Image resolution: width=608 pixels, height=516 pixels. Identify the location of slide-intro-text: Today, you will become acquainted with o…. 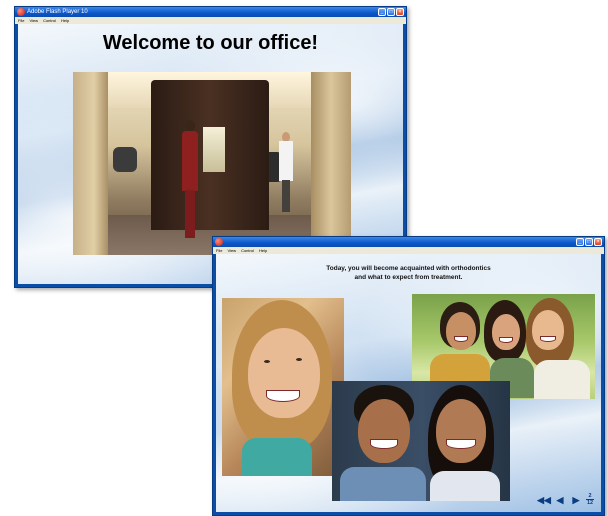
(408, 273).